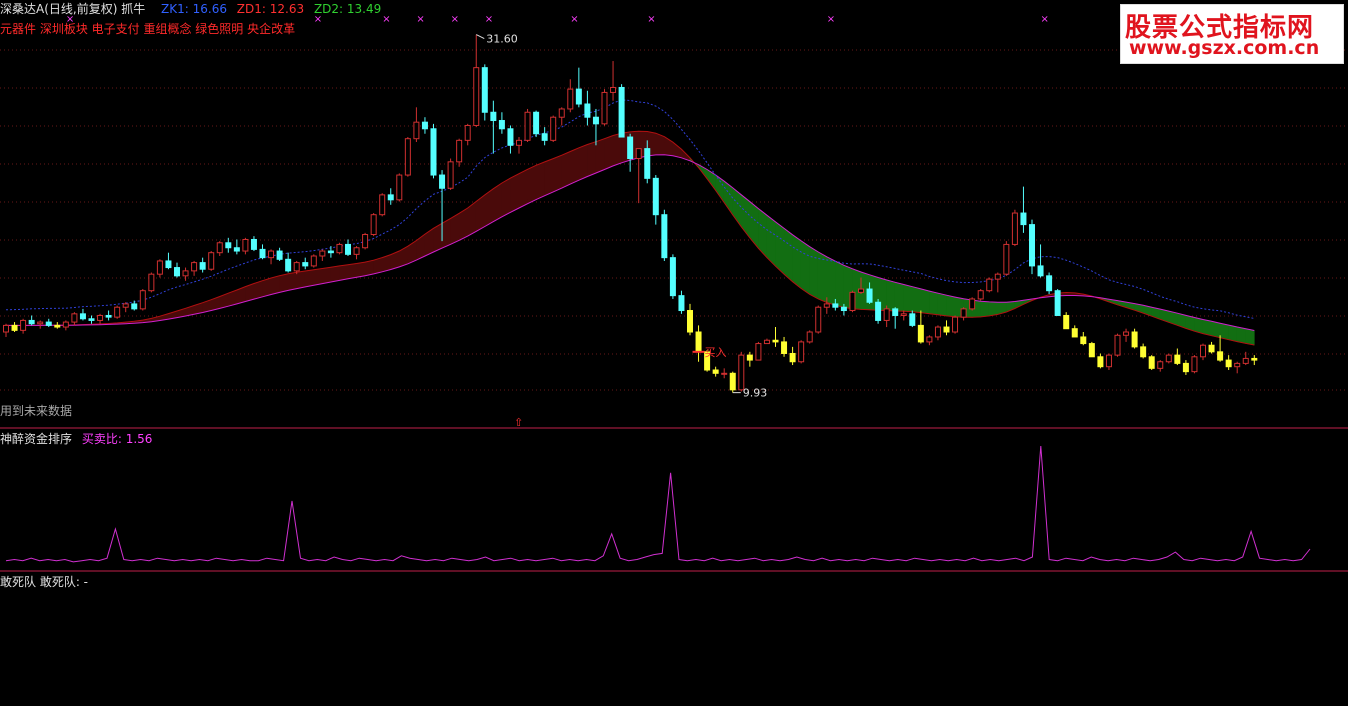 Image resolution: width=1348 pixels, height=706 pixels. I want to click on watermark-url: www.gszx.com.cn, so click(1224, 48).